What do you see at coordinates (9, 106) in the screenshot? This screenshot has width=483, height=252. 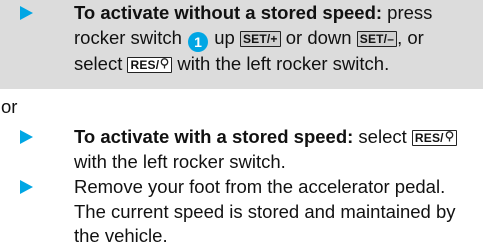 I see `or-separator: or` at bounding box center [9, 106].